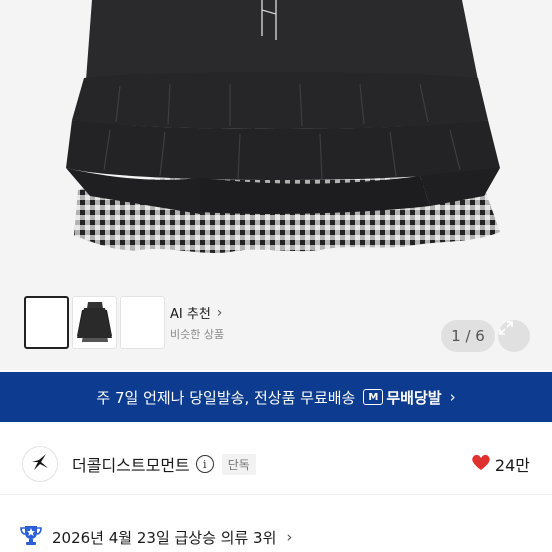  What do you see at coordinates (204, 464) in the screenshot?
I see `info-icon: i` at bounding box center [204, 464].